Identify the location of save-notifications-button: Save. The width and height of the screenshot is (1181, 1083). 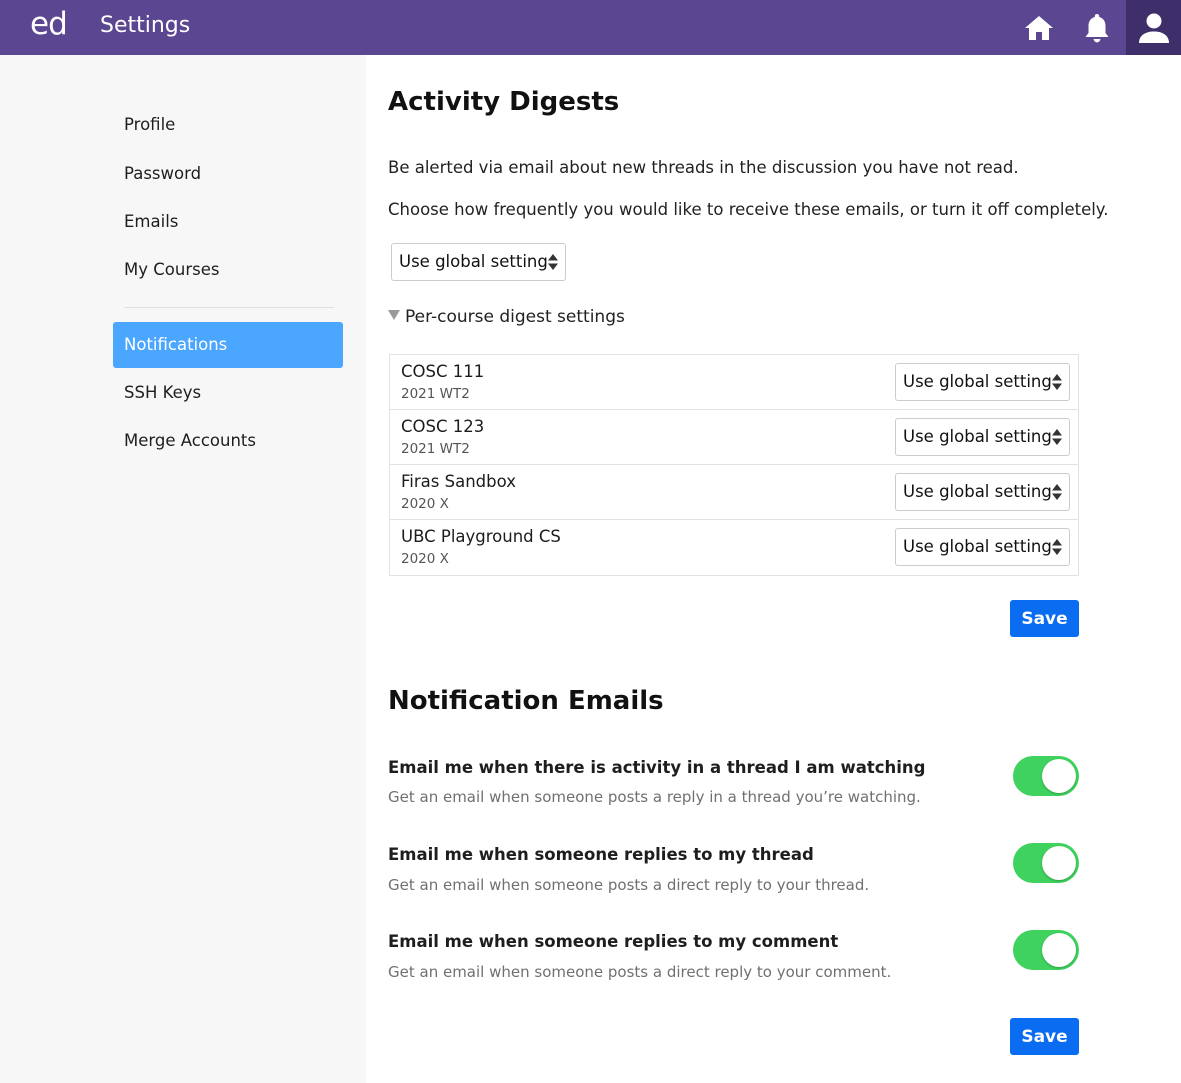
(1044, 1036).